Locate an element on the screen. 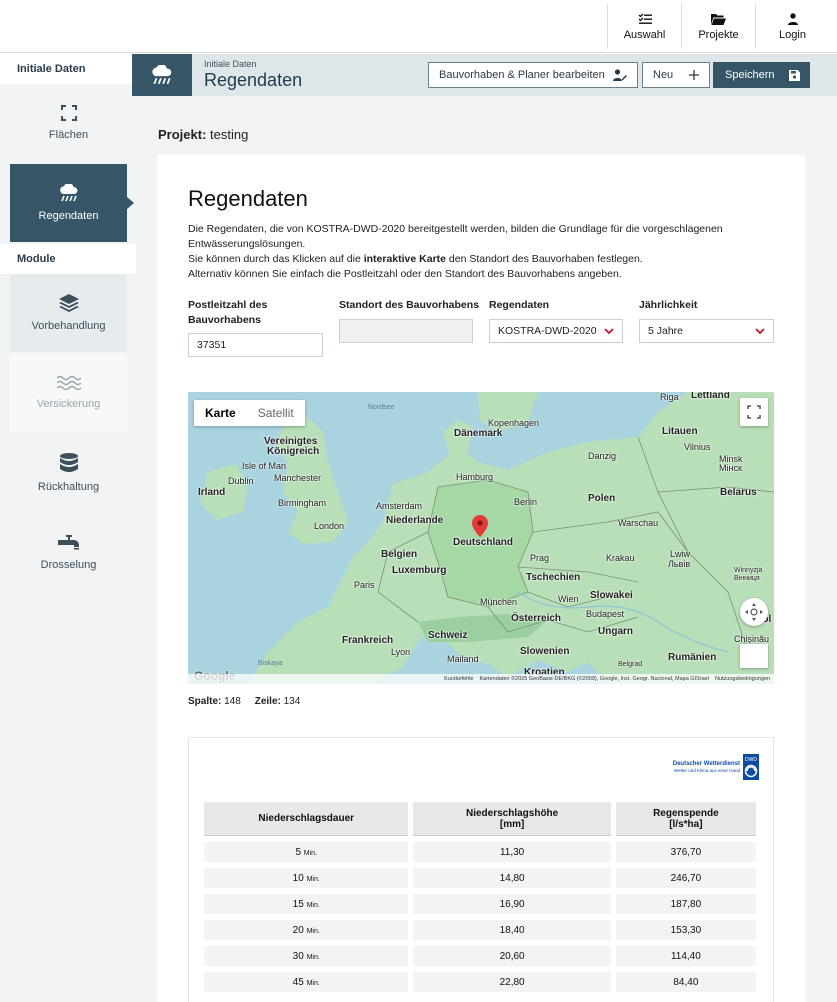 This screenshot has width=837, height=1002. sidebar-item-label: Regendaten is located at coordinates (68, 216).